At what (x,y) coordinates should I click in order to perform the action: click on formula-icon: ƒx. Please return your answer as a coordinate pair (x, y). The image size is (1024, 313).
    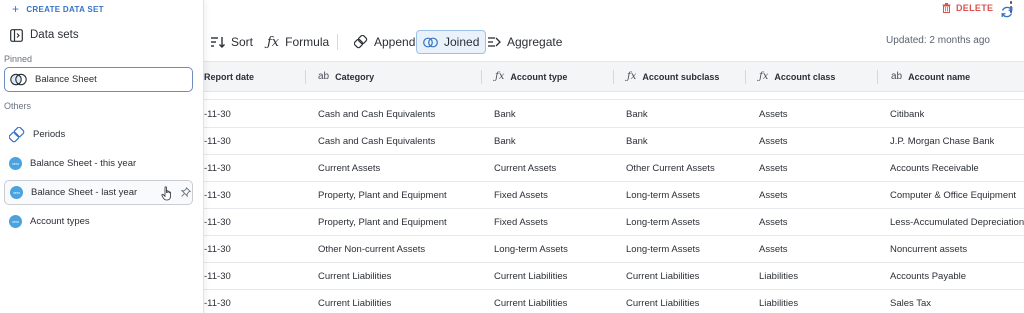
    Looking at the image, I should click on (273, 42).